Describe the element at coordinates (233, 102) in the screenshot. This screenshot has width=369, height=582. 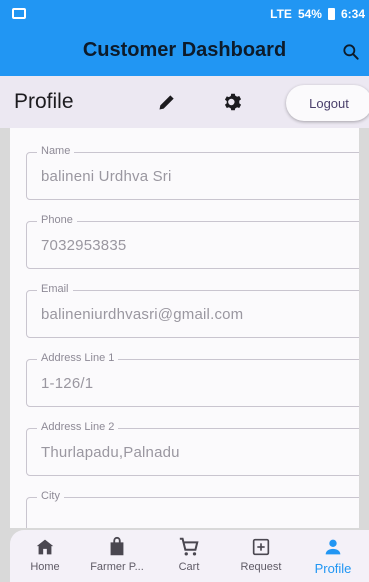
I see `gear-icon` at that location.